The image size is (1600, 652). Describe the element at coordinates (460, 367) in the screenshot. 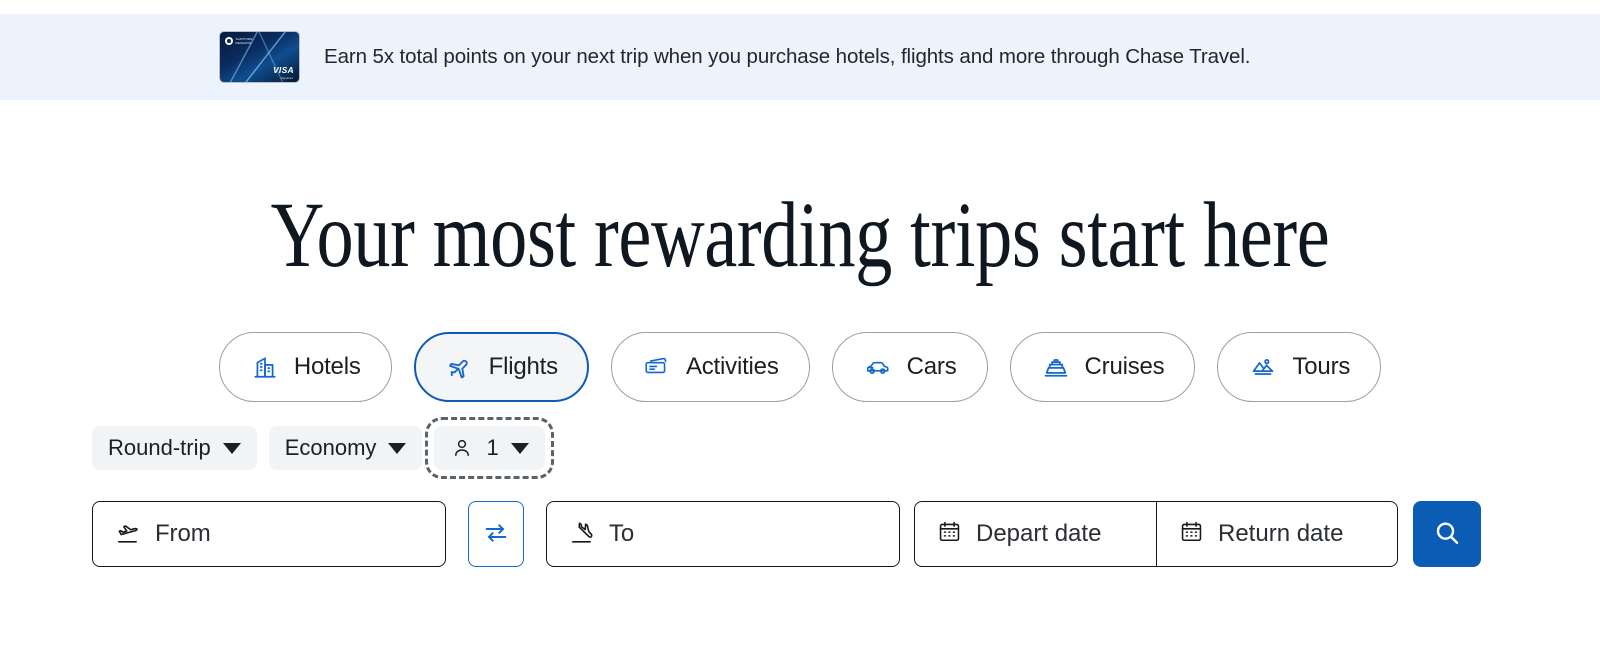

I see `airplane-icon` at that location.